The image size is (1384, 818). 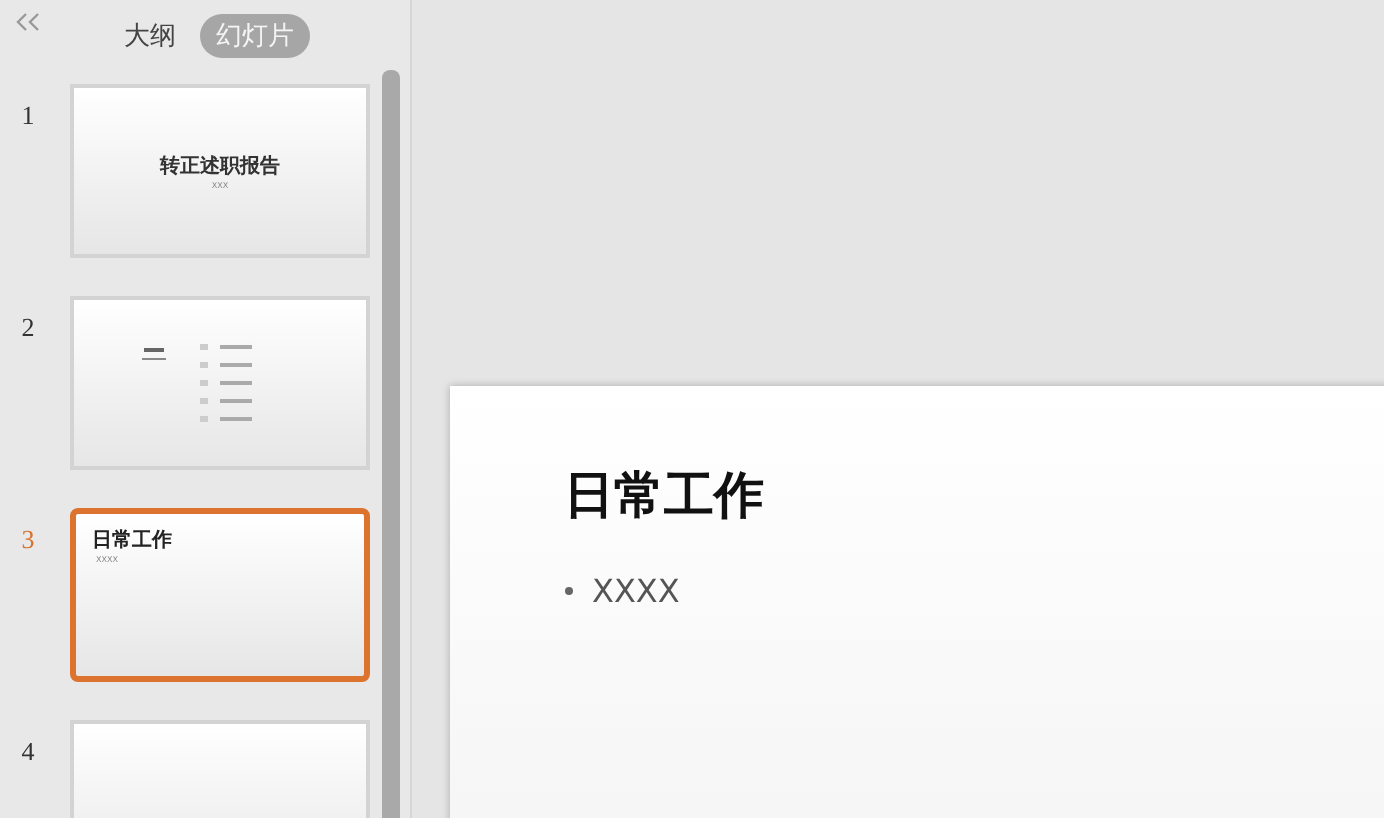 What do you see at coordinates (220, 166) in the screenshot?
I see `thumbnail-title: 转正述职报告` at bounding box center [220, 166].